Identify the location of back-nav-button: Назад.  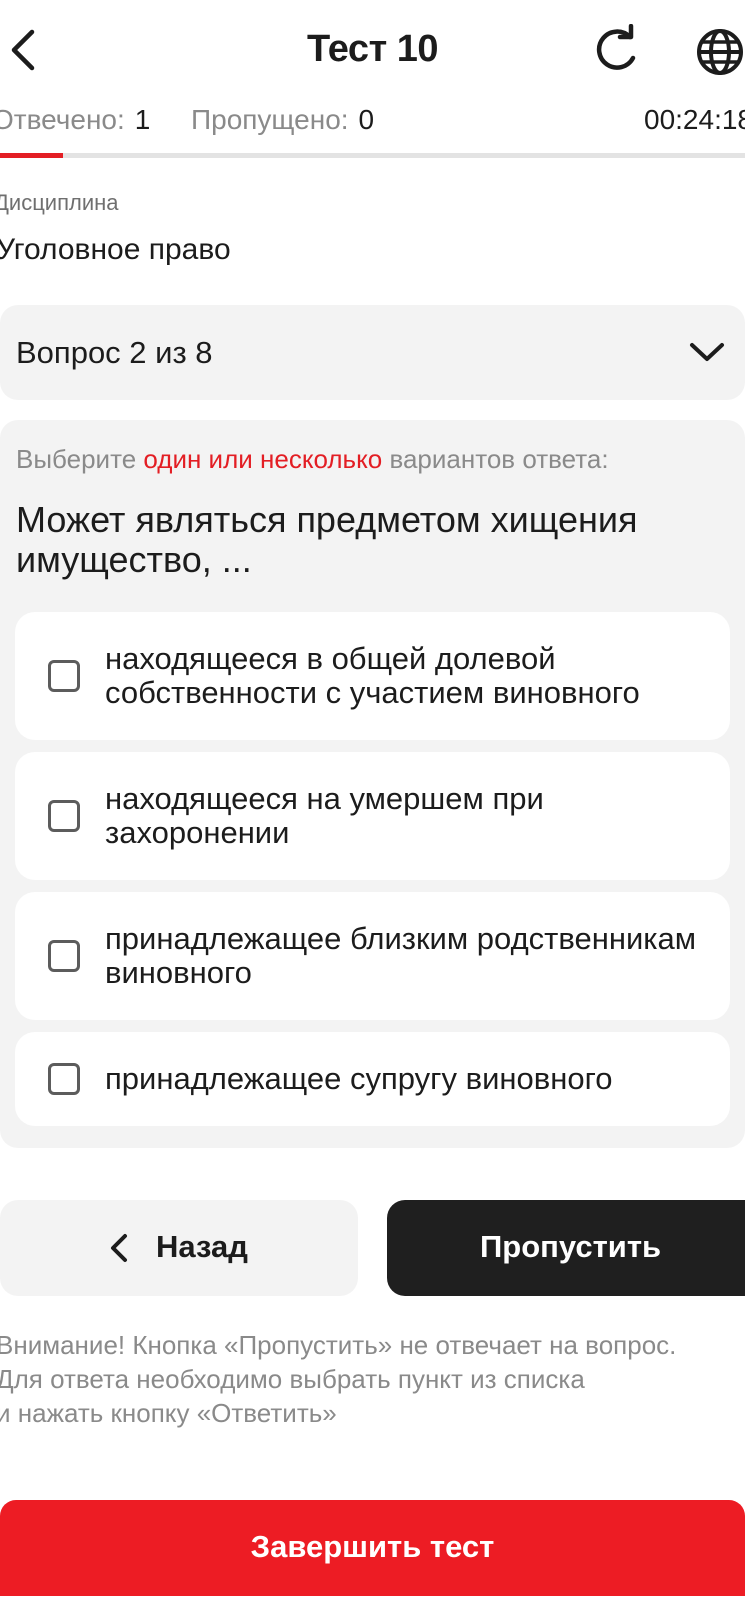
(179, 1248).